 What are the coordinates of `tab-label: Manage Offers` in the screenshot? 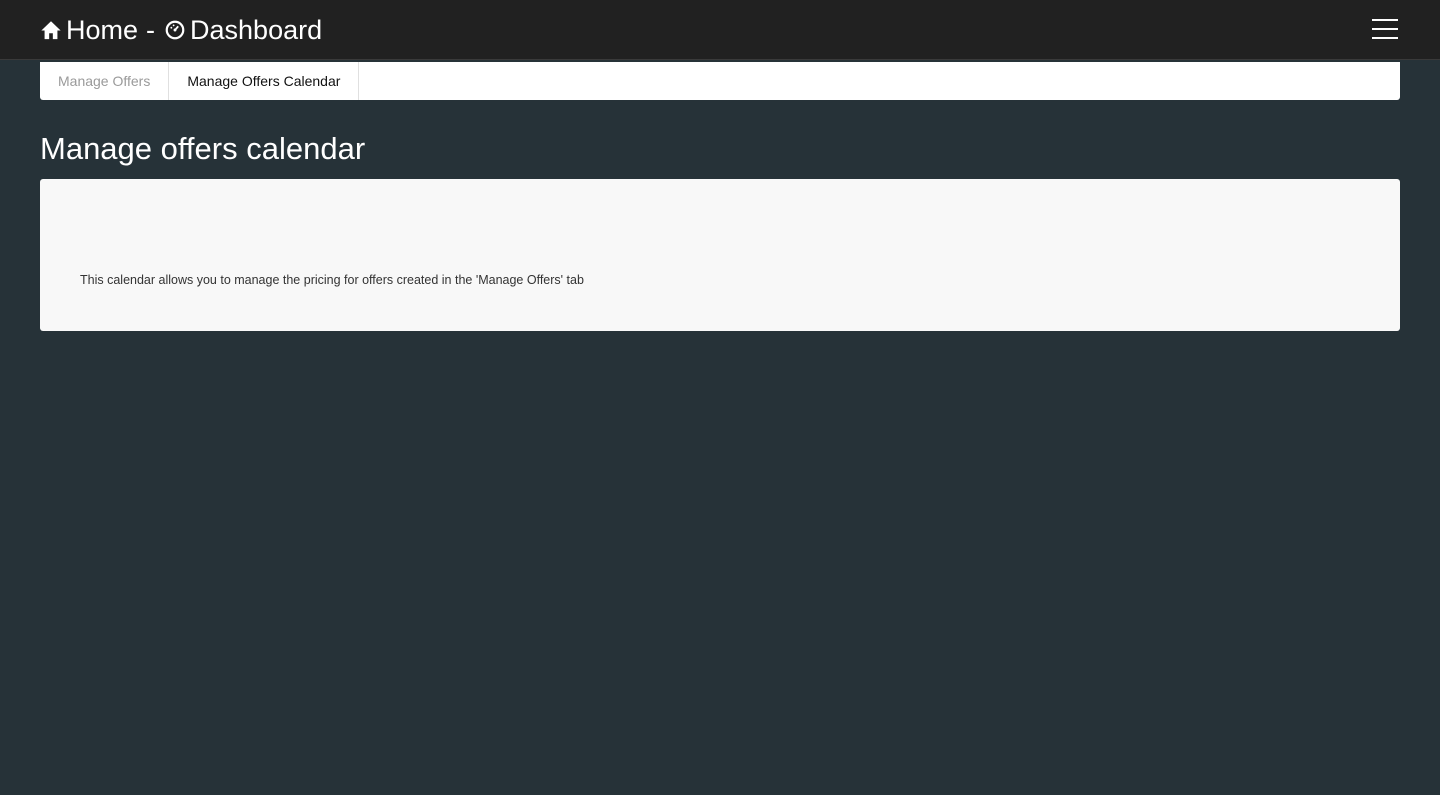 It's located at (104, 81).